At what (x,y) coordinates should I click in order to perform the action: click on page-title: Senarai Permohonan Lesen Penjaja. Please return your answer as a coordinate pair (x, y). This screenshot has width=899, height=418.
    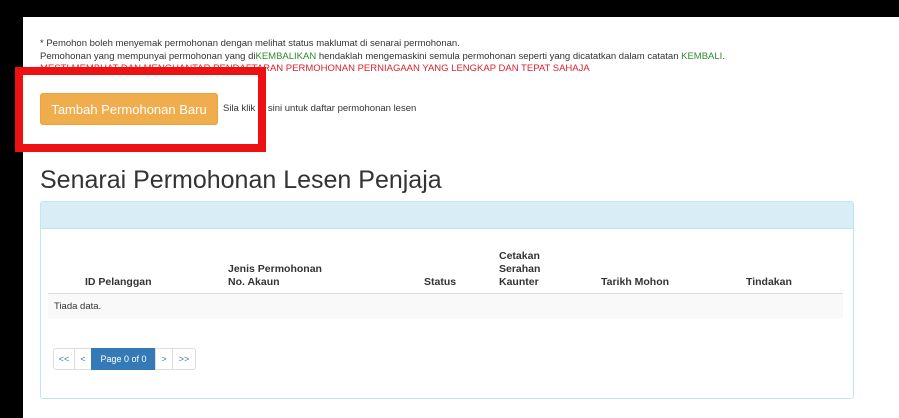
    Looking at the image, I should click on (241, 180).